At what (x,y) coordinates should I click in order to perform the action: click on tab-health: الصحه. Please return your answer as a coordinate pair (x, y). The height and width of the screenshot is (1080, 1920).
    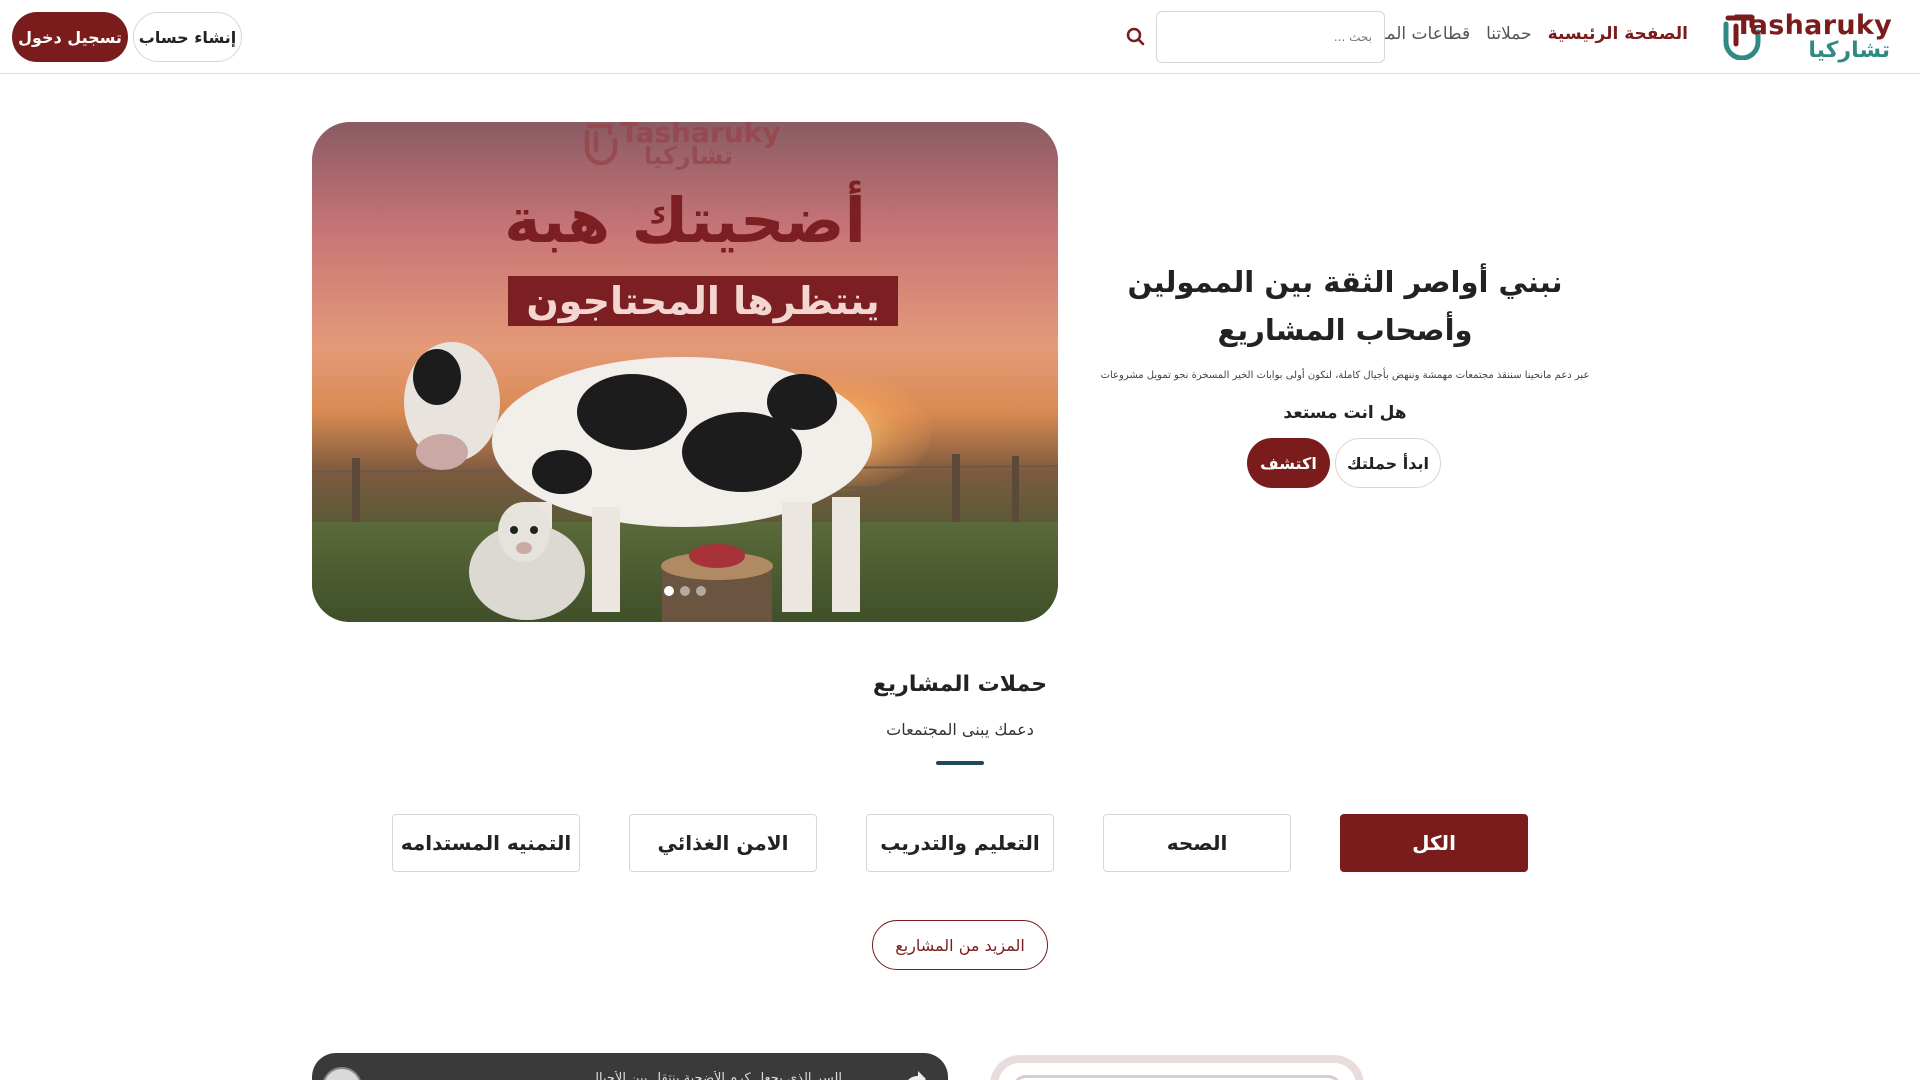
    Looking at the image, I should click on (1197, 843).